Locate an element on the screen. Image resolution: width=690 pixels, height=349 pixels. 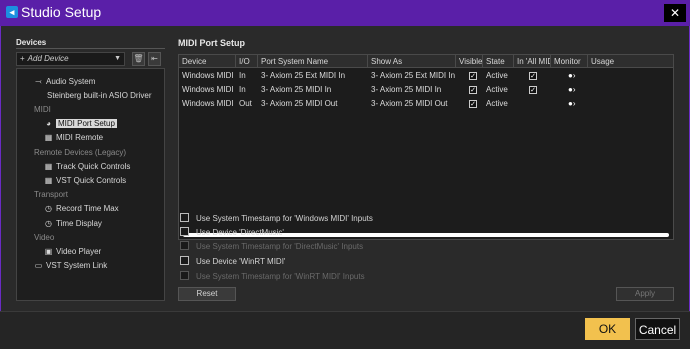
plus-icon: + is located at coordinates (22, 58).